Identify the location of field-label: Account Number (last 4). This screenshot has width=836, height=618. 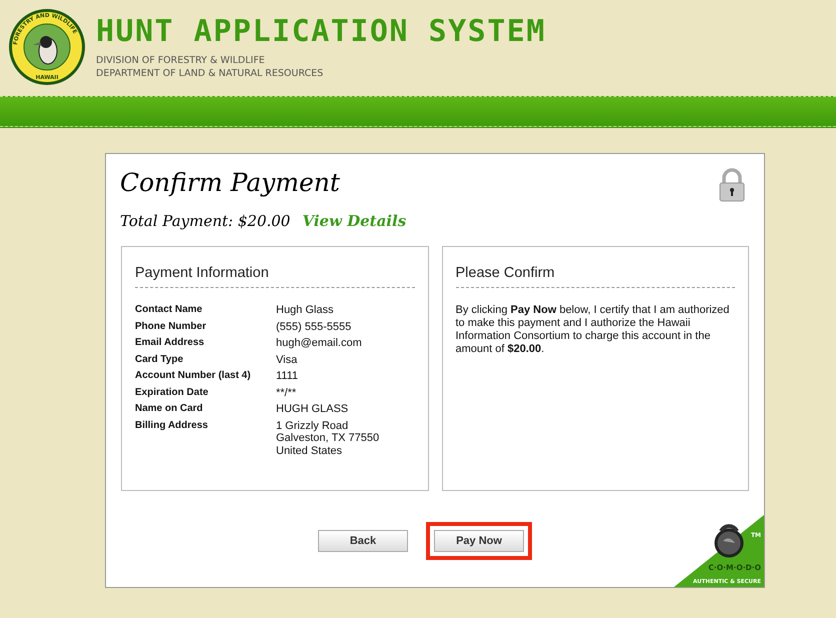
(193, 376).